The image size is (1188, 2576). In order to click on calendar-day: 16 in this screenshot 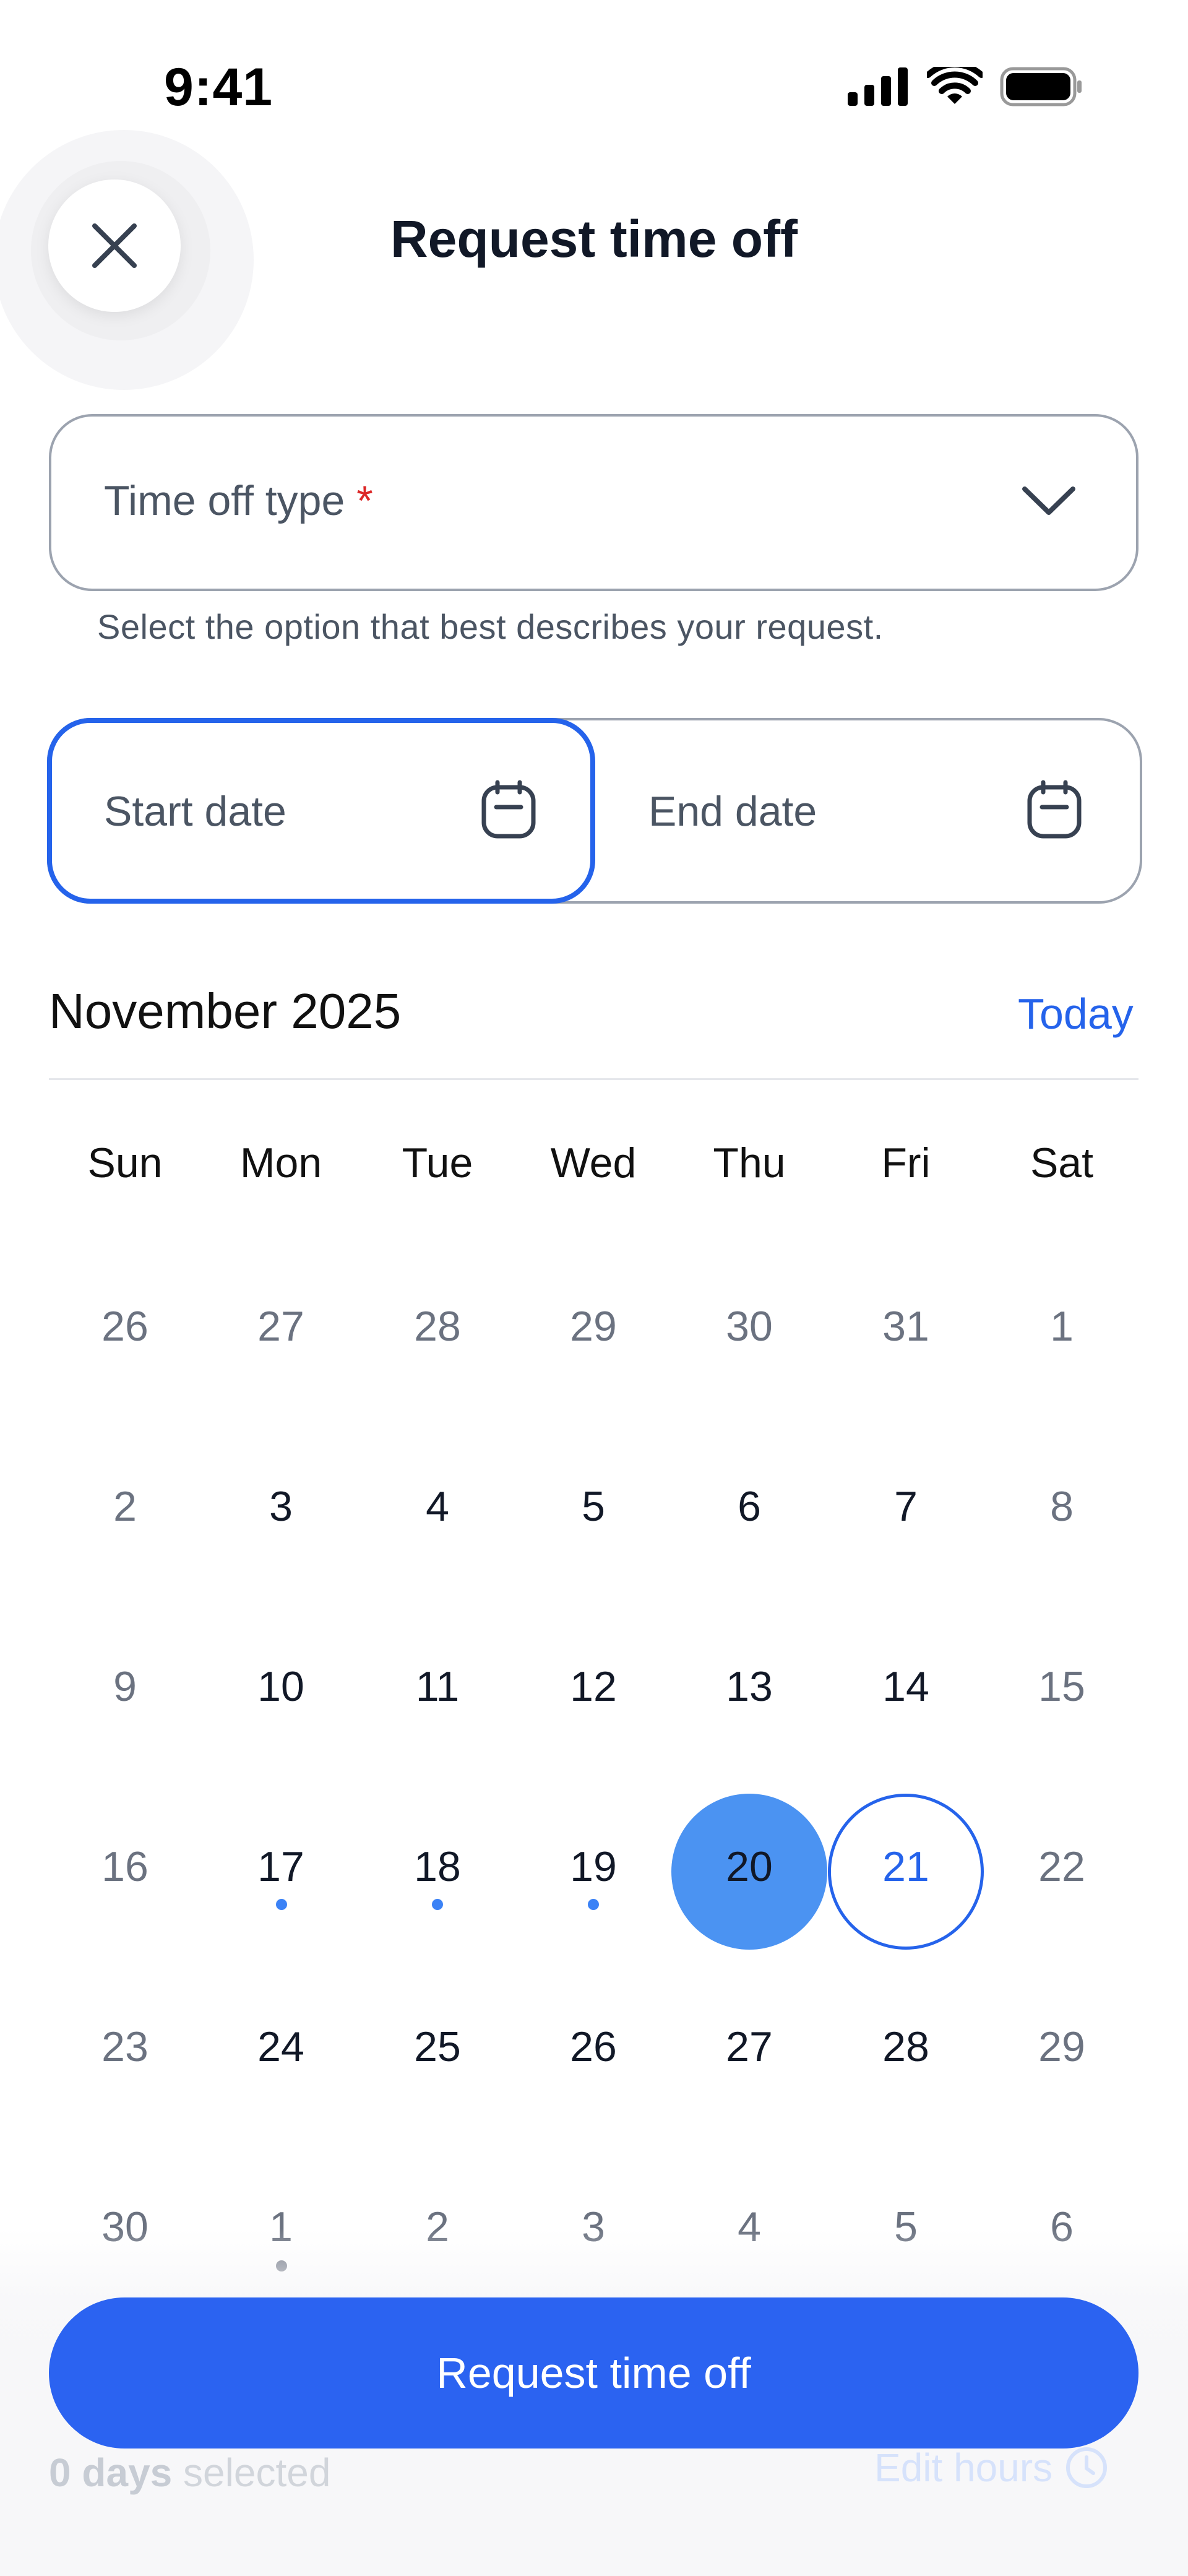, I will do `click(125, 1867)`.